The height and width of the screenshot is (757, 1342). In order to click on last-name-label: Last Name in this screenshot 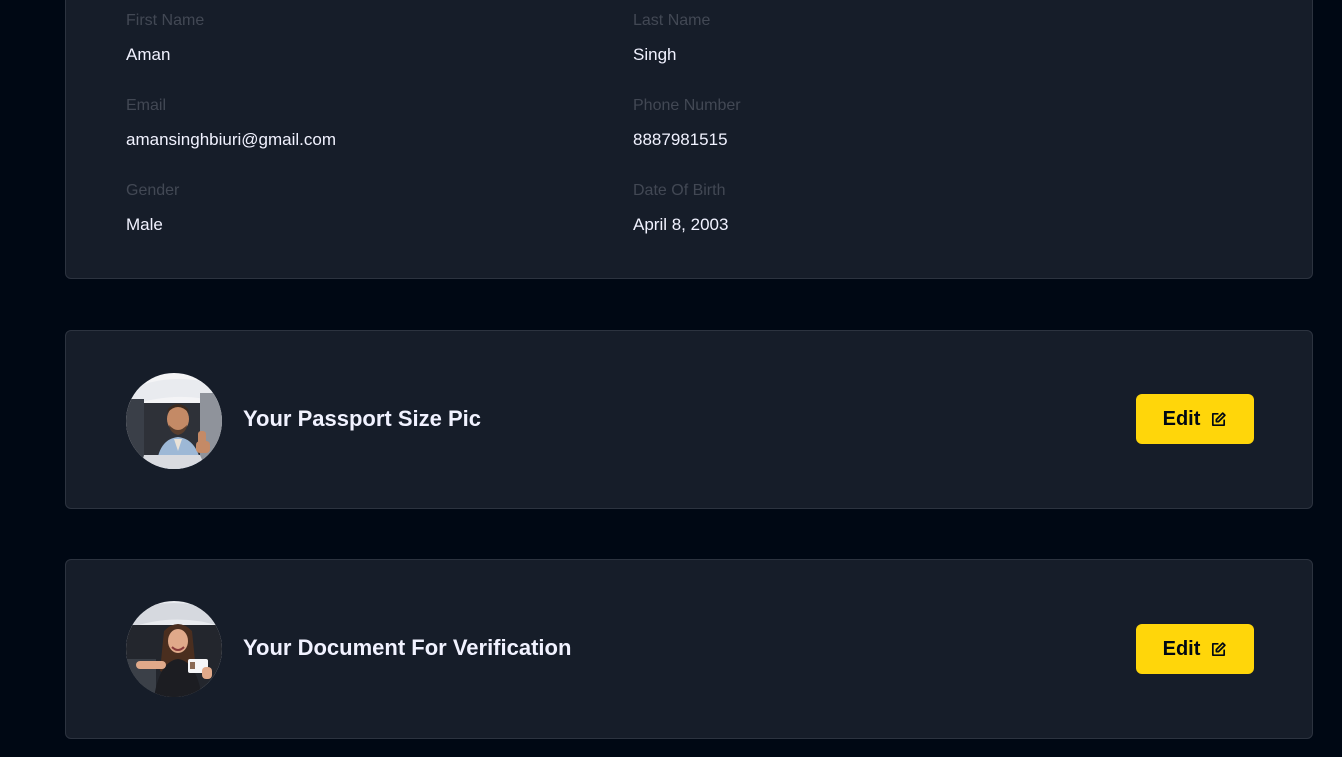, I will do `click(672, 20)`.